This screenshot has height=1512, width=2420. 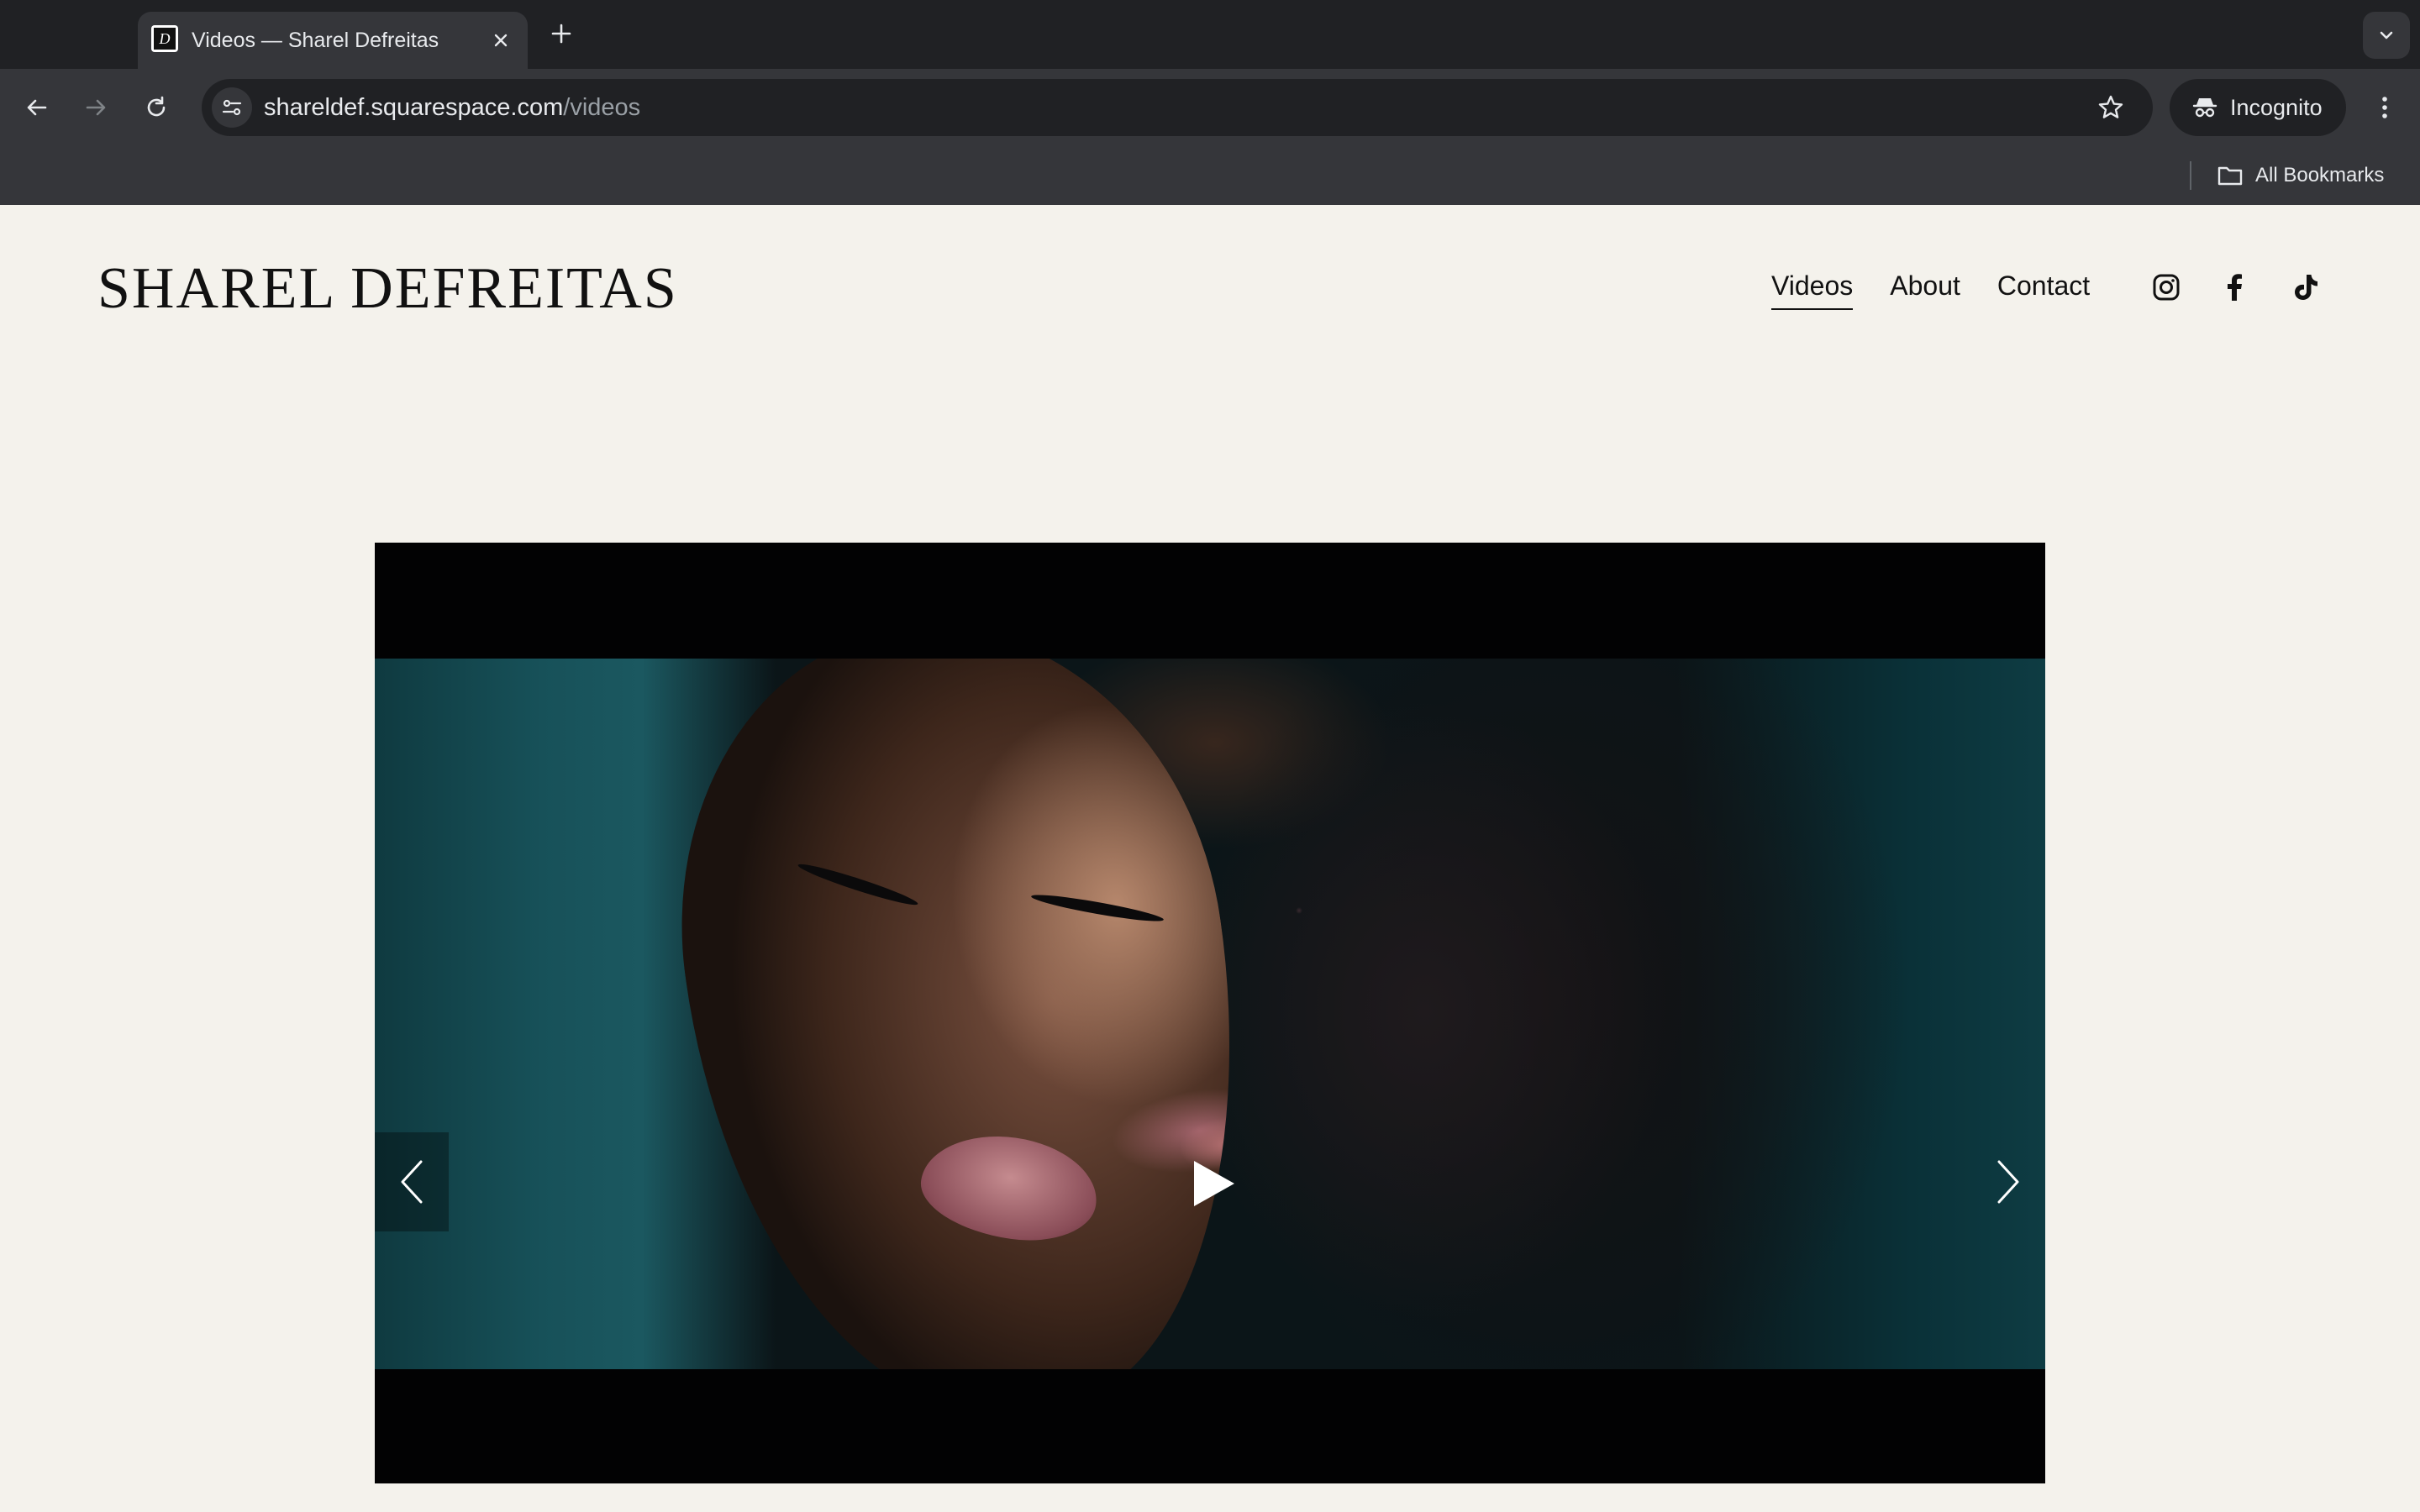 What do you see at coordinates (315, 40) in the screenshot?
I see `tab-title: Videos — Sharel Defreitas` at bounding box center [315, 40].